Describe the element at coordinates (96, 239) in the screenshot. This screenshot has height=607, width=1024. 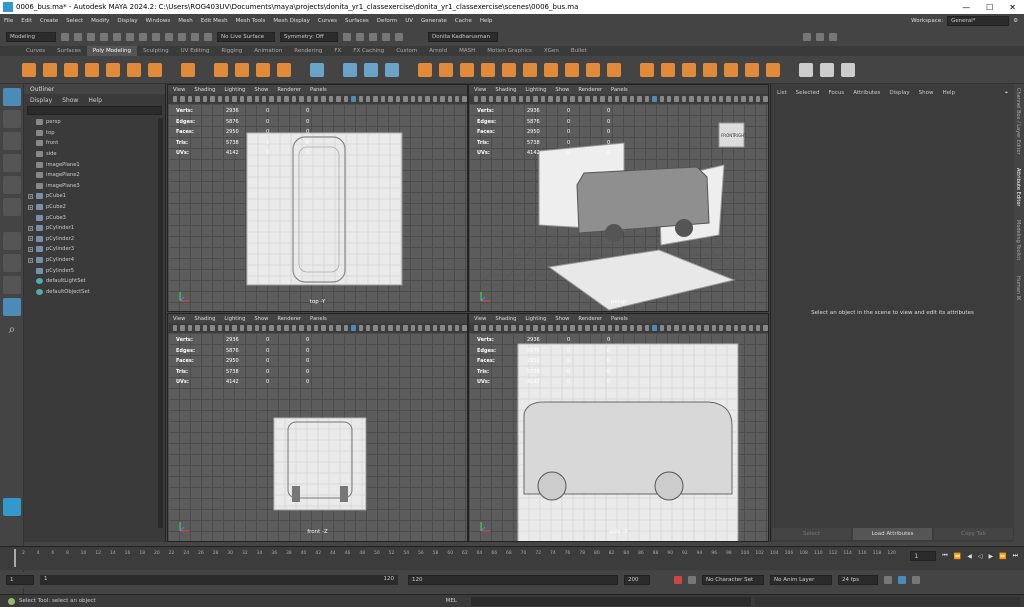
I see `outliner-item: + pCylinder2` at that location.